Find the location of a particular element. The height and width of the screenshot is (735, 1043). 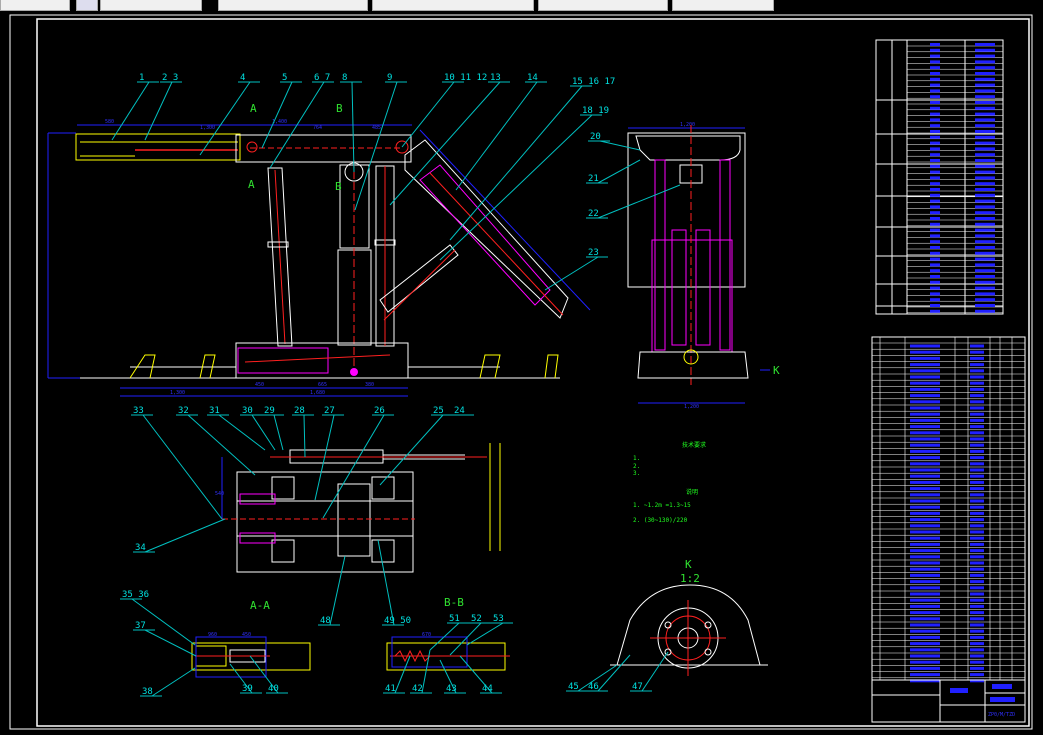

dimension-text: 540 is located at coordinates (219, 494).